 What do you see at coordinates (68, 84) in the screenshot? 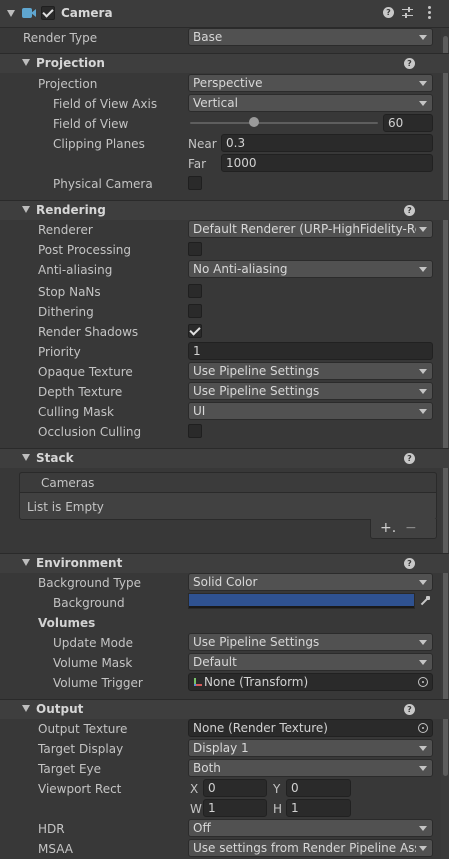
I see `projection-label: Projection` at bounding box center [68, 84].